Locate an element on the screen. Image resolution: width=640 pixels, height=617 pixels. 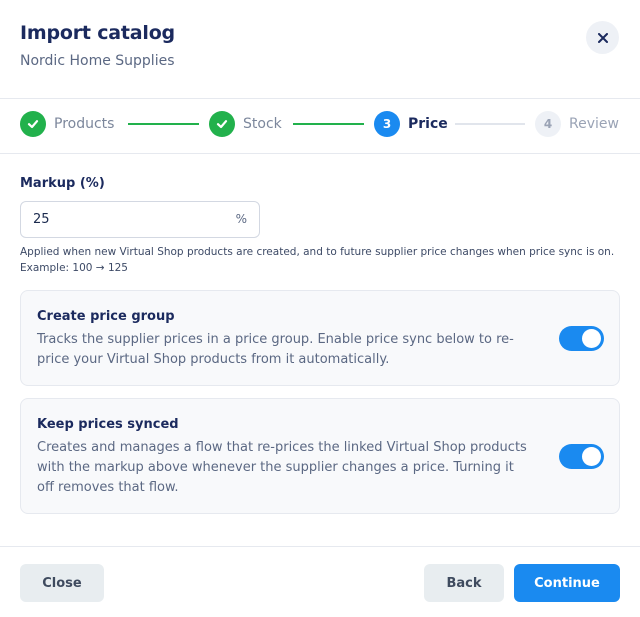
price-group-toggle is located at coordinates (581, 338).